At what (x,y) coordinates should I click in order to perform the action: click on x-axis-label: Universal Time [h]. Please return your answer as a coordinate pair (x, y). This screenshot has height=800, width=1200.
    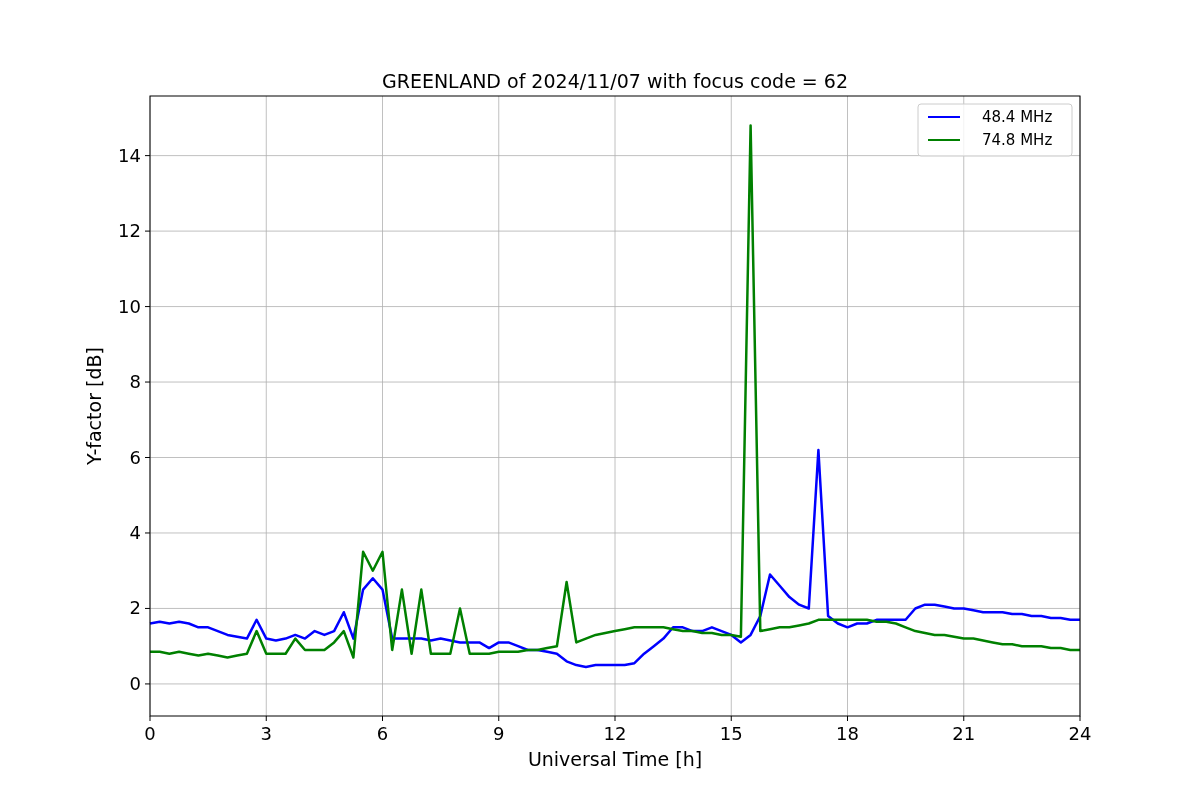
    Looking at the image, I should click on (615, 759).